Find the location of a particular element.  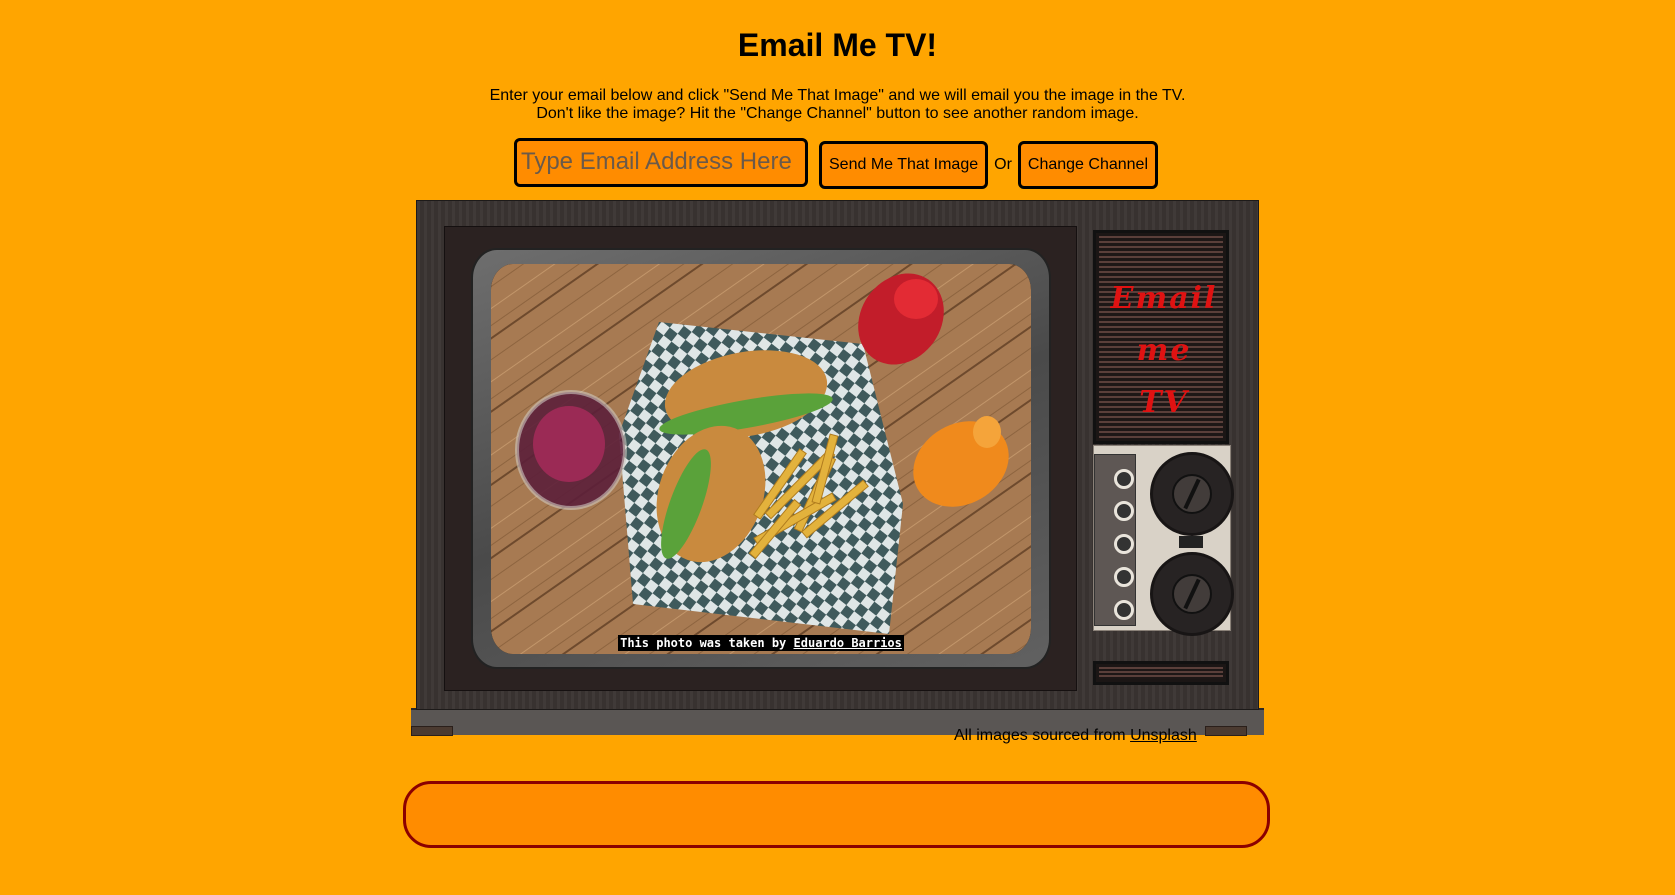

tv-button-strip is located at coordinates (1115, 540).